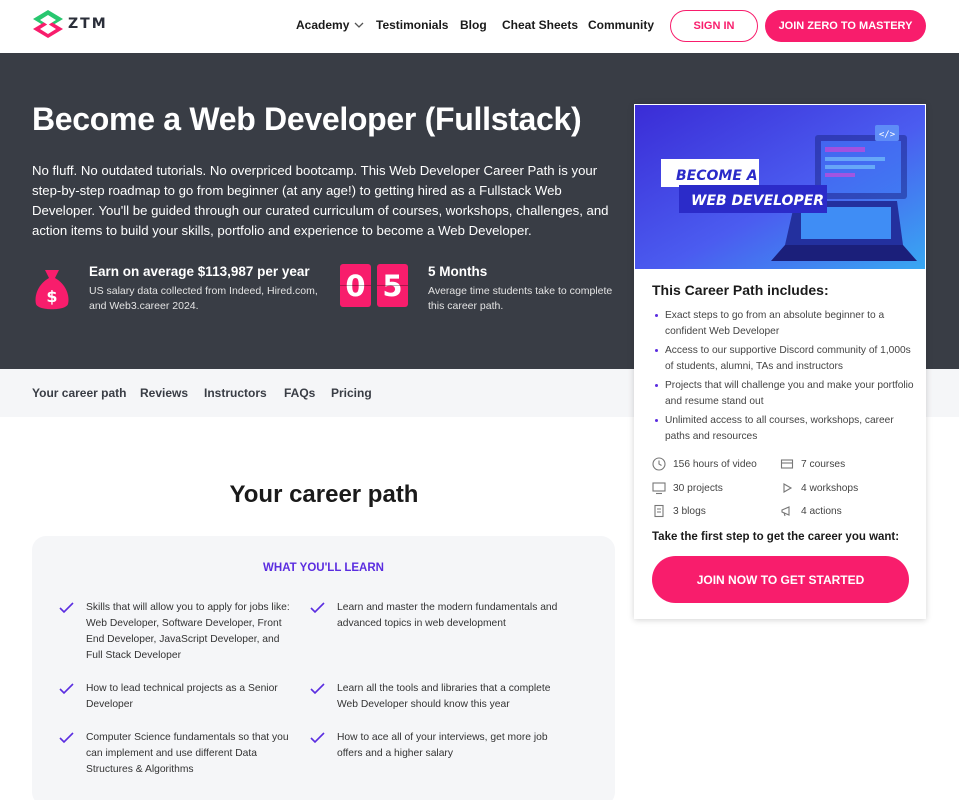 This screenshot has width=959, height=800. What do you see at coordinates (689, 511) in the screenshot?
I see `feature-blogs-label: 3 blogs` at bounding box center [689, 511].